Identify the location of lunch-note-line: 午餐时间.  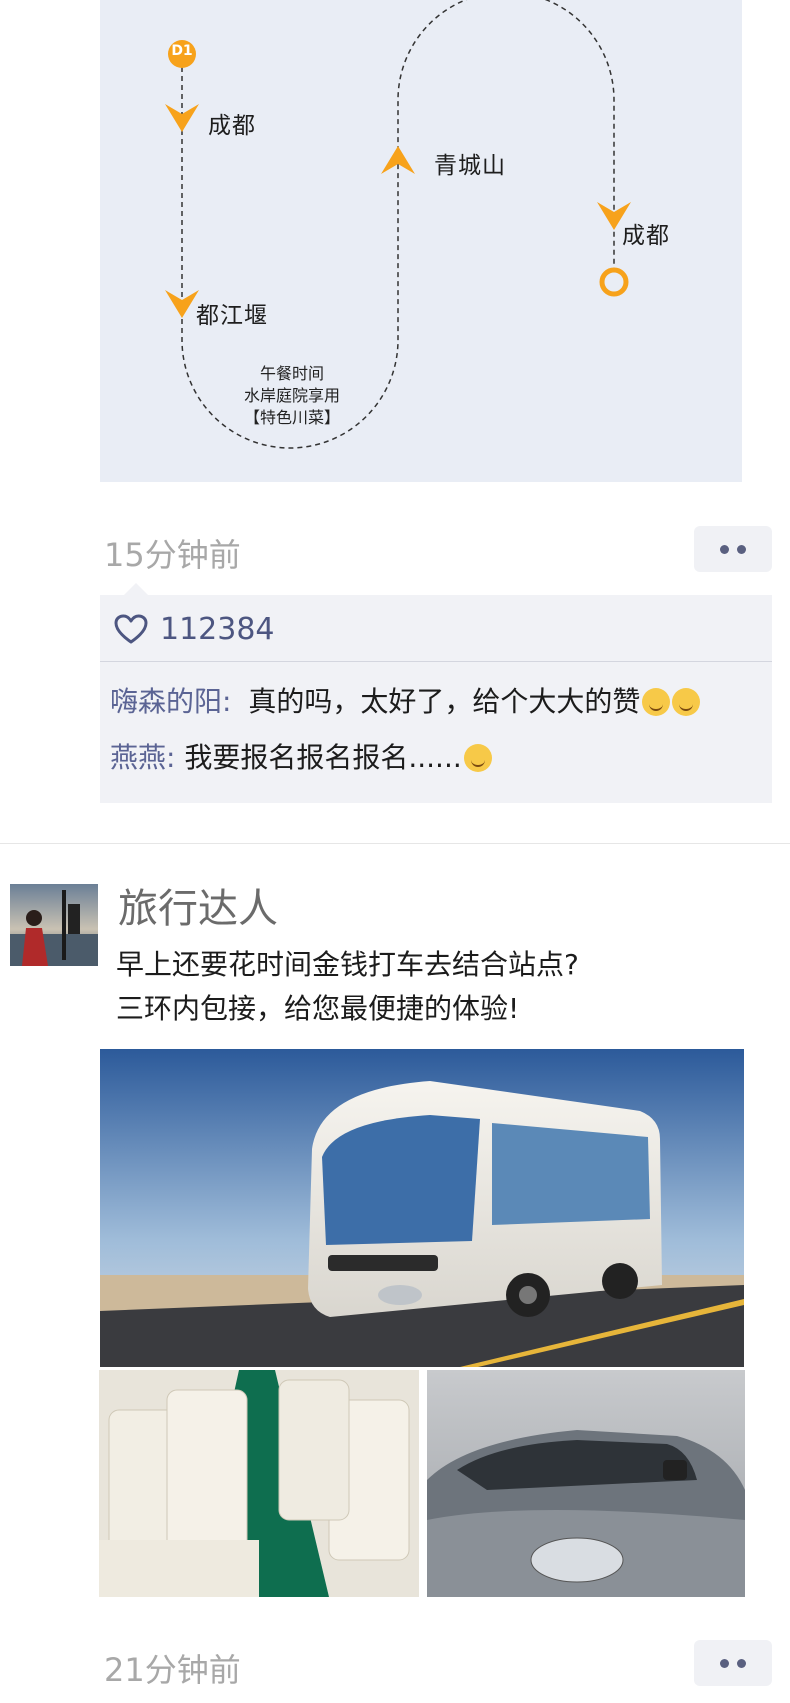
(291, 373).